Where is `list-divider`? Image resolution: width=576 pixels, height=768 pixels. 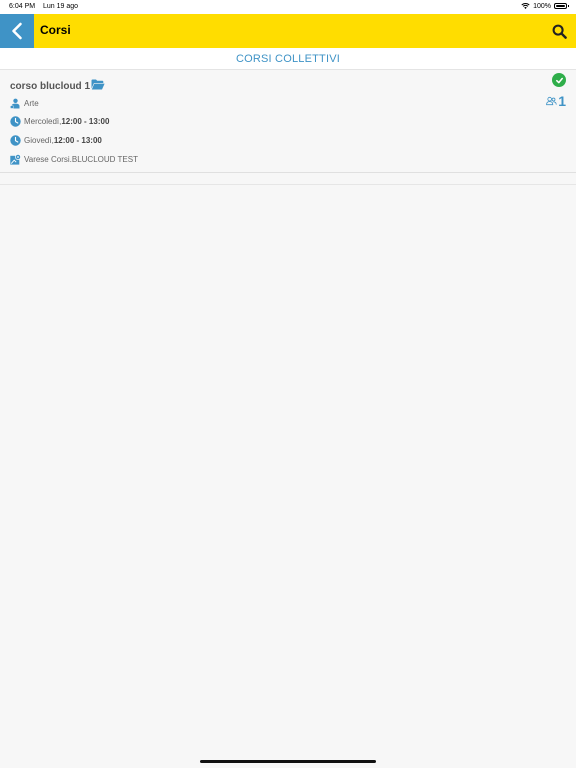
list-divider is located at coordinates (288, 184).